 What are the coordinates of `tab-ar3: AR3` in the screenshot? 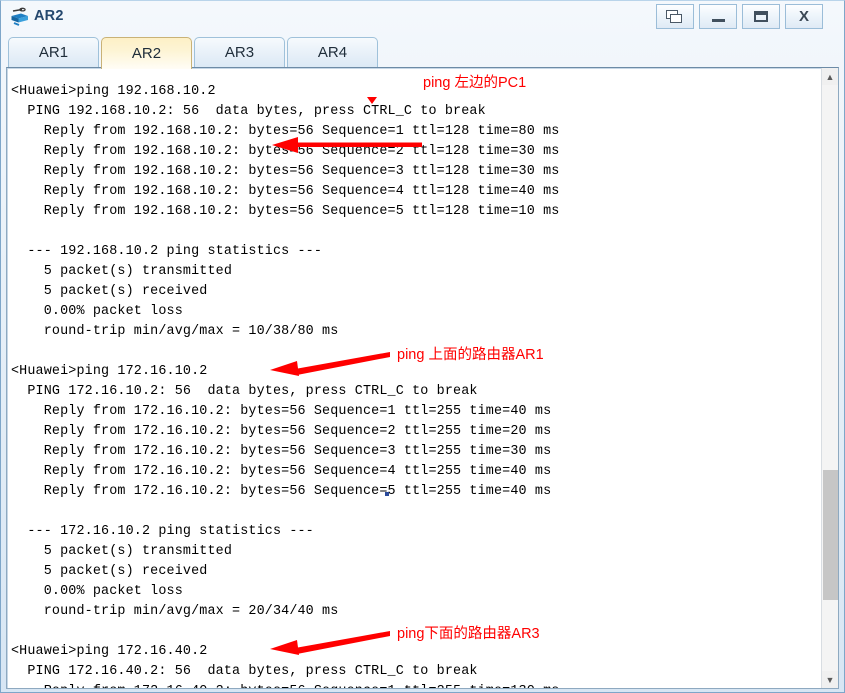 It's located at (239, 52).